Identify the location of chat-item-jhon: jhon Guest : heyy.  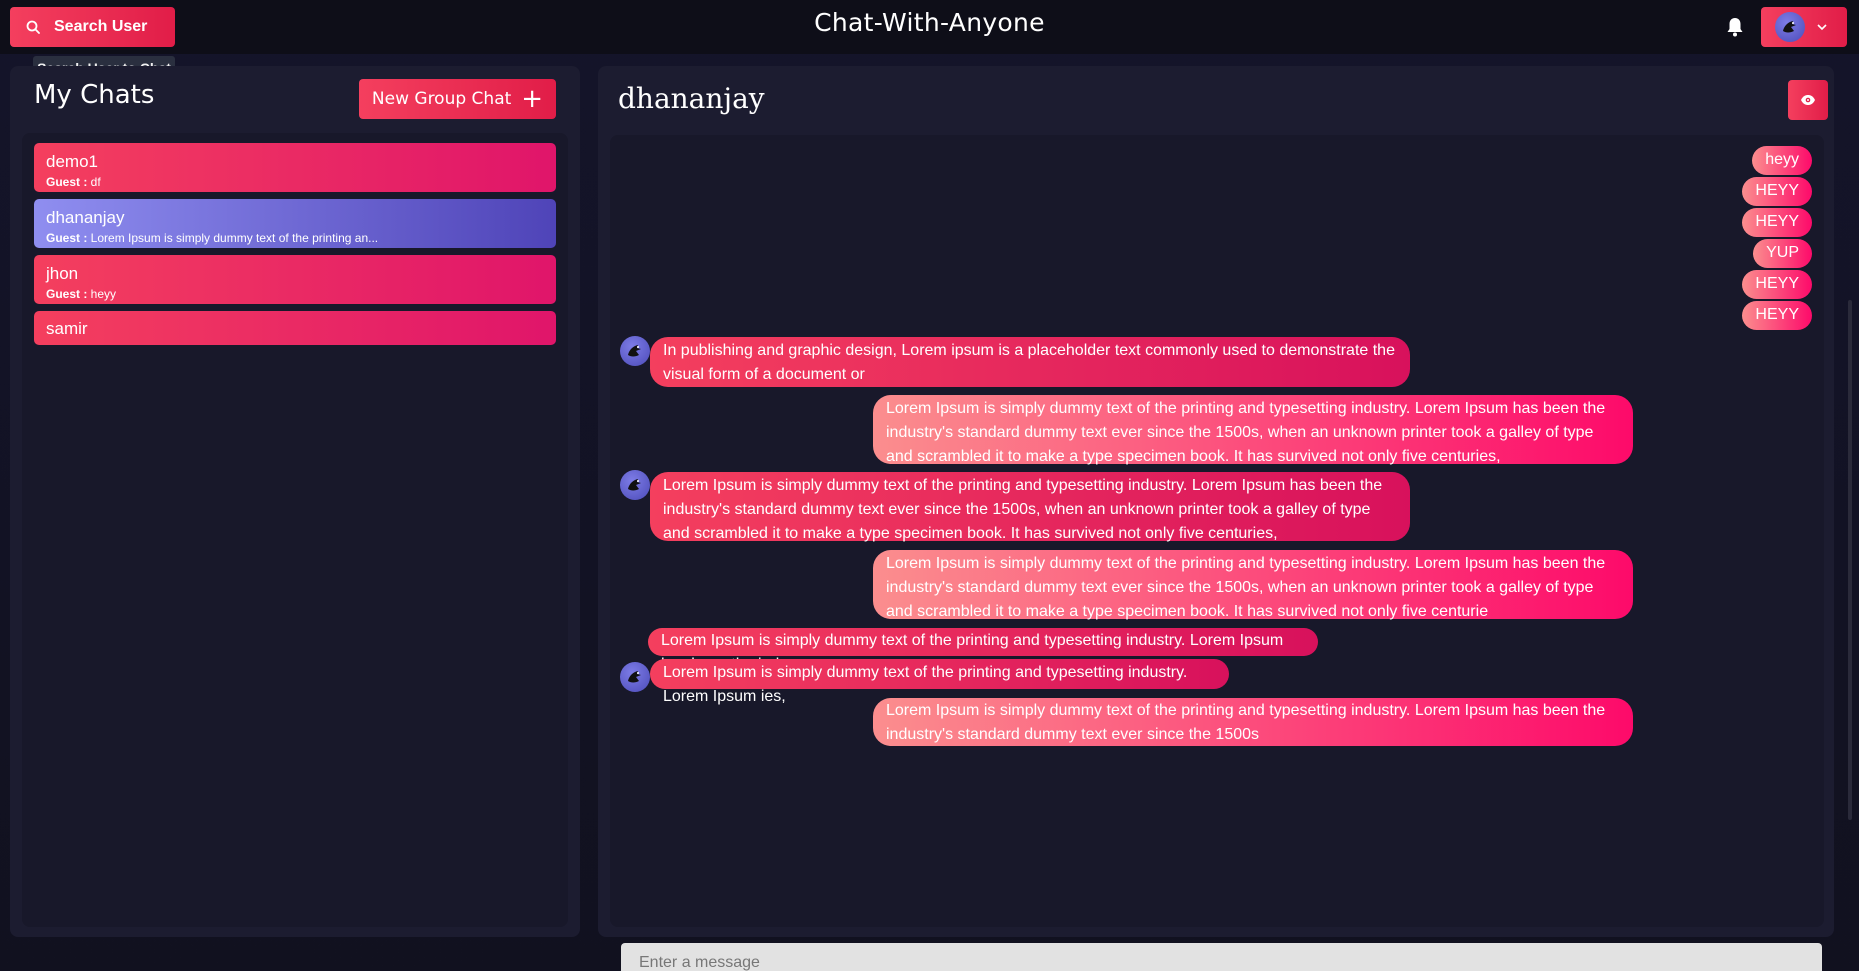
(295, 279).